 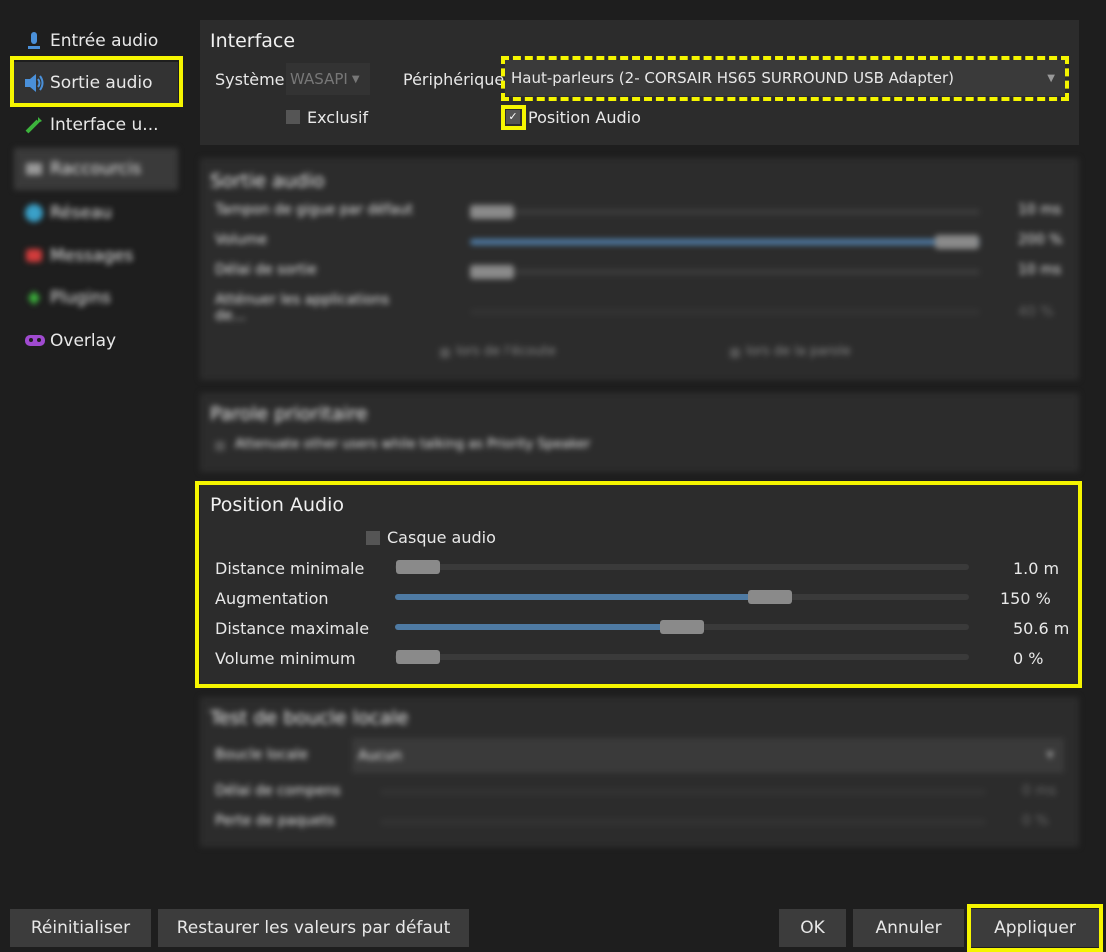 I want to click on puzzle-icon, so click(x=34, y=298).